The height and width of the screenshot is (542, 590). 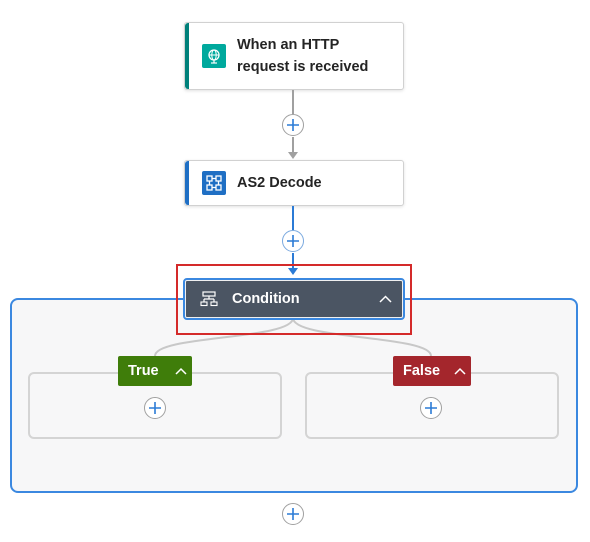 I want to click on condition-card: Condition, so click(x=294, y=299).